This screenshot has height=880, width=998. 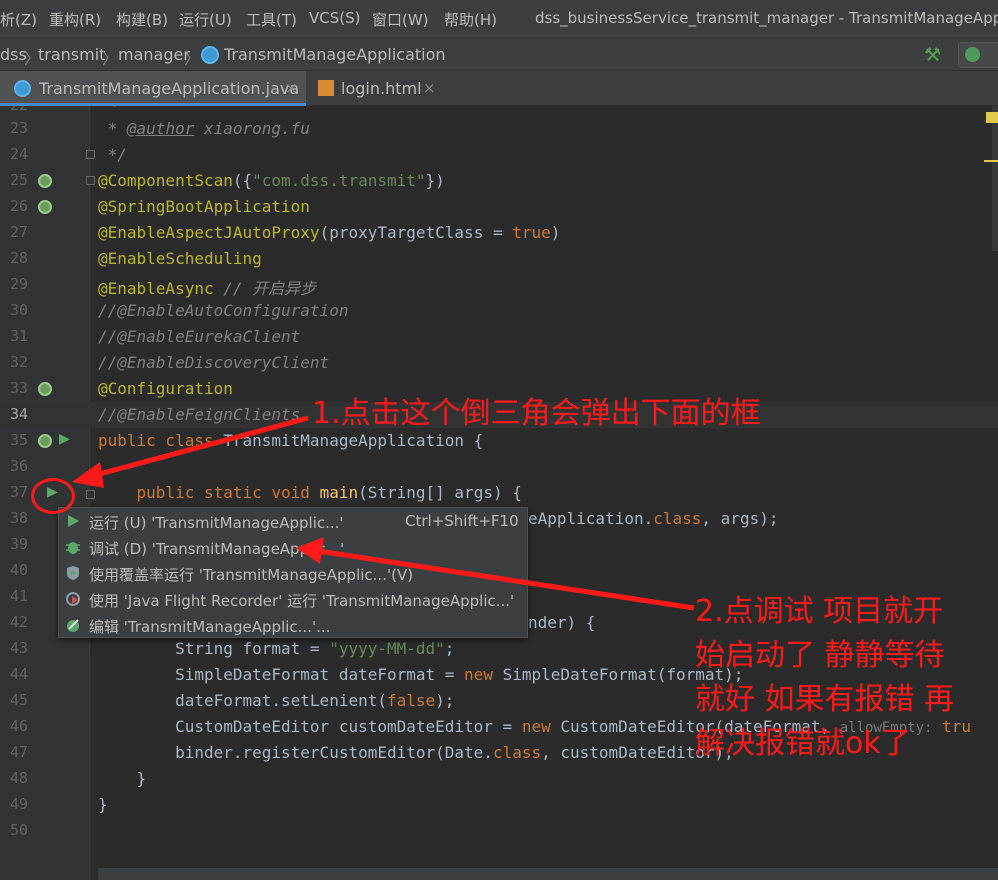 I want to click on annotation-step-2-line-3: 就好 如果有报错 再, so click(x=825, y=699).